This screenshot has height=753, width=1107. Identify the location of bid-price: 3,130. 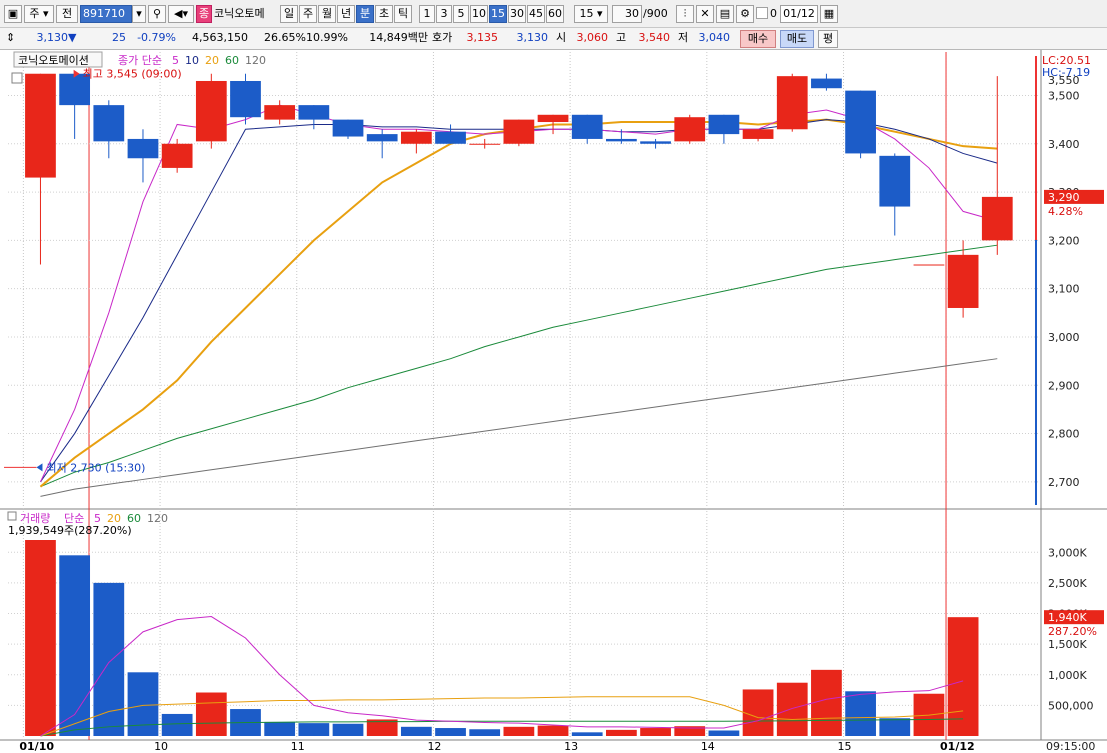
(532, 37).